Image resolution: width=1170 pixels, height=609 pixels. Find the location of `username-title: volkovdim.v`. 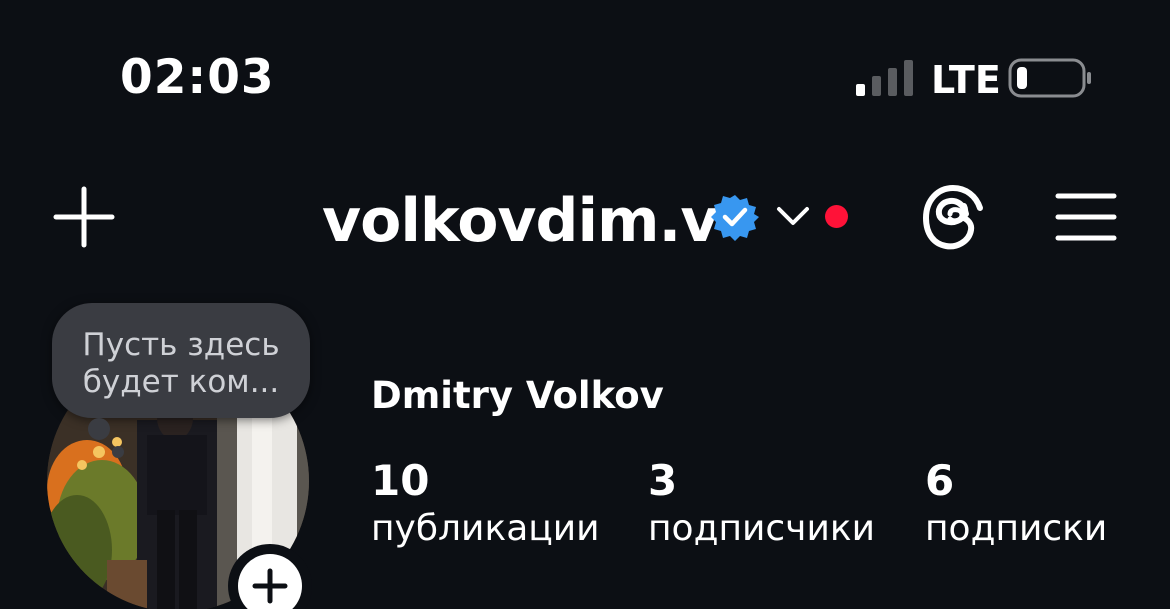

username-title: volkovdim.v is located at coordinates (520, 221).